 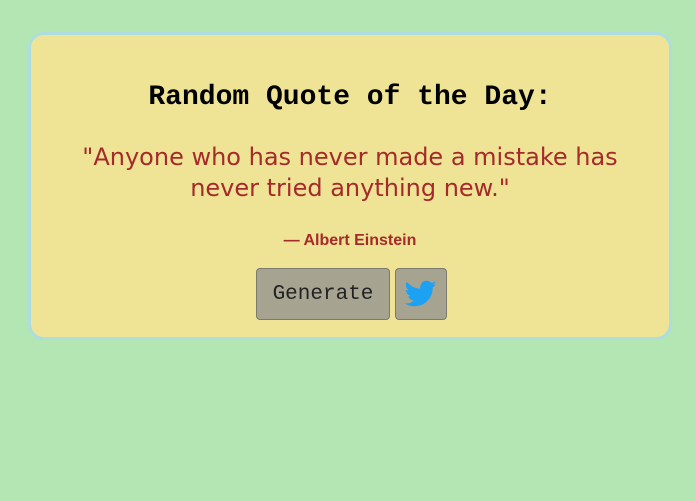 I want to click on tweet-button, so click(x=421, y=294).